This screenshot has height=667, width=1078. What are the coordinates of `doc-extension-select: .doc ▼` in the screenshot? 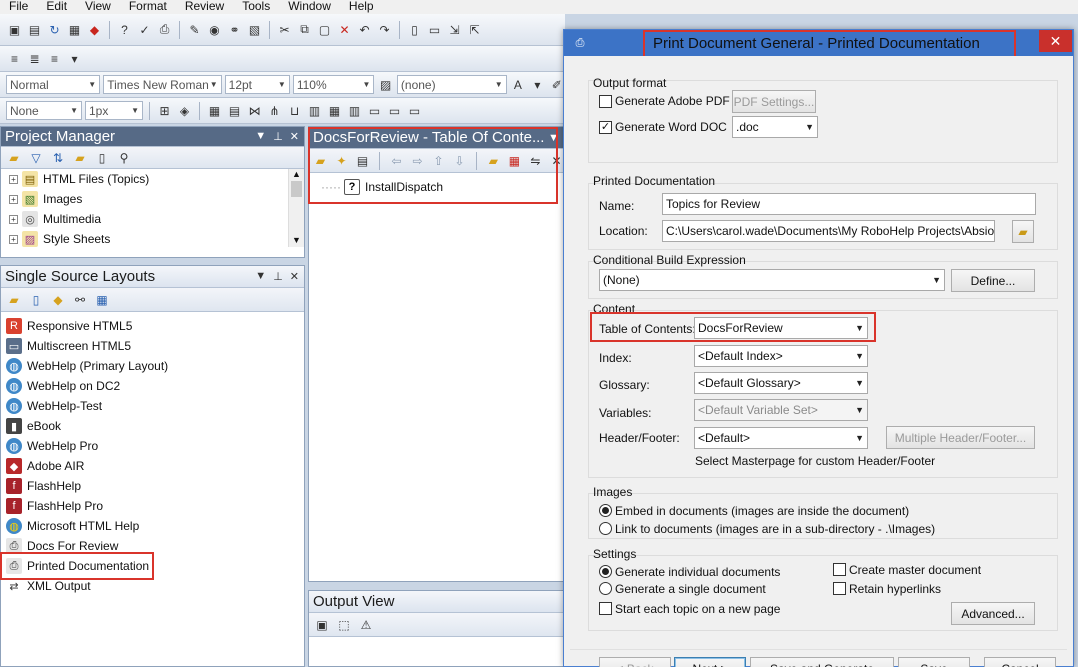 It's located at (775, 127).